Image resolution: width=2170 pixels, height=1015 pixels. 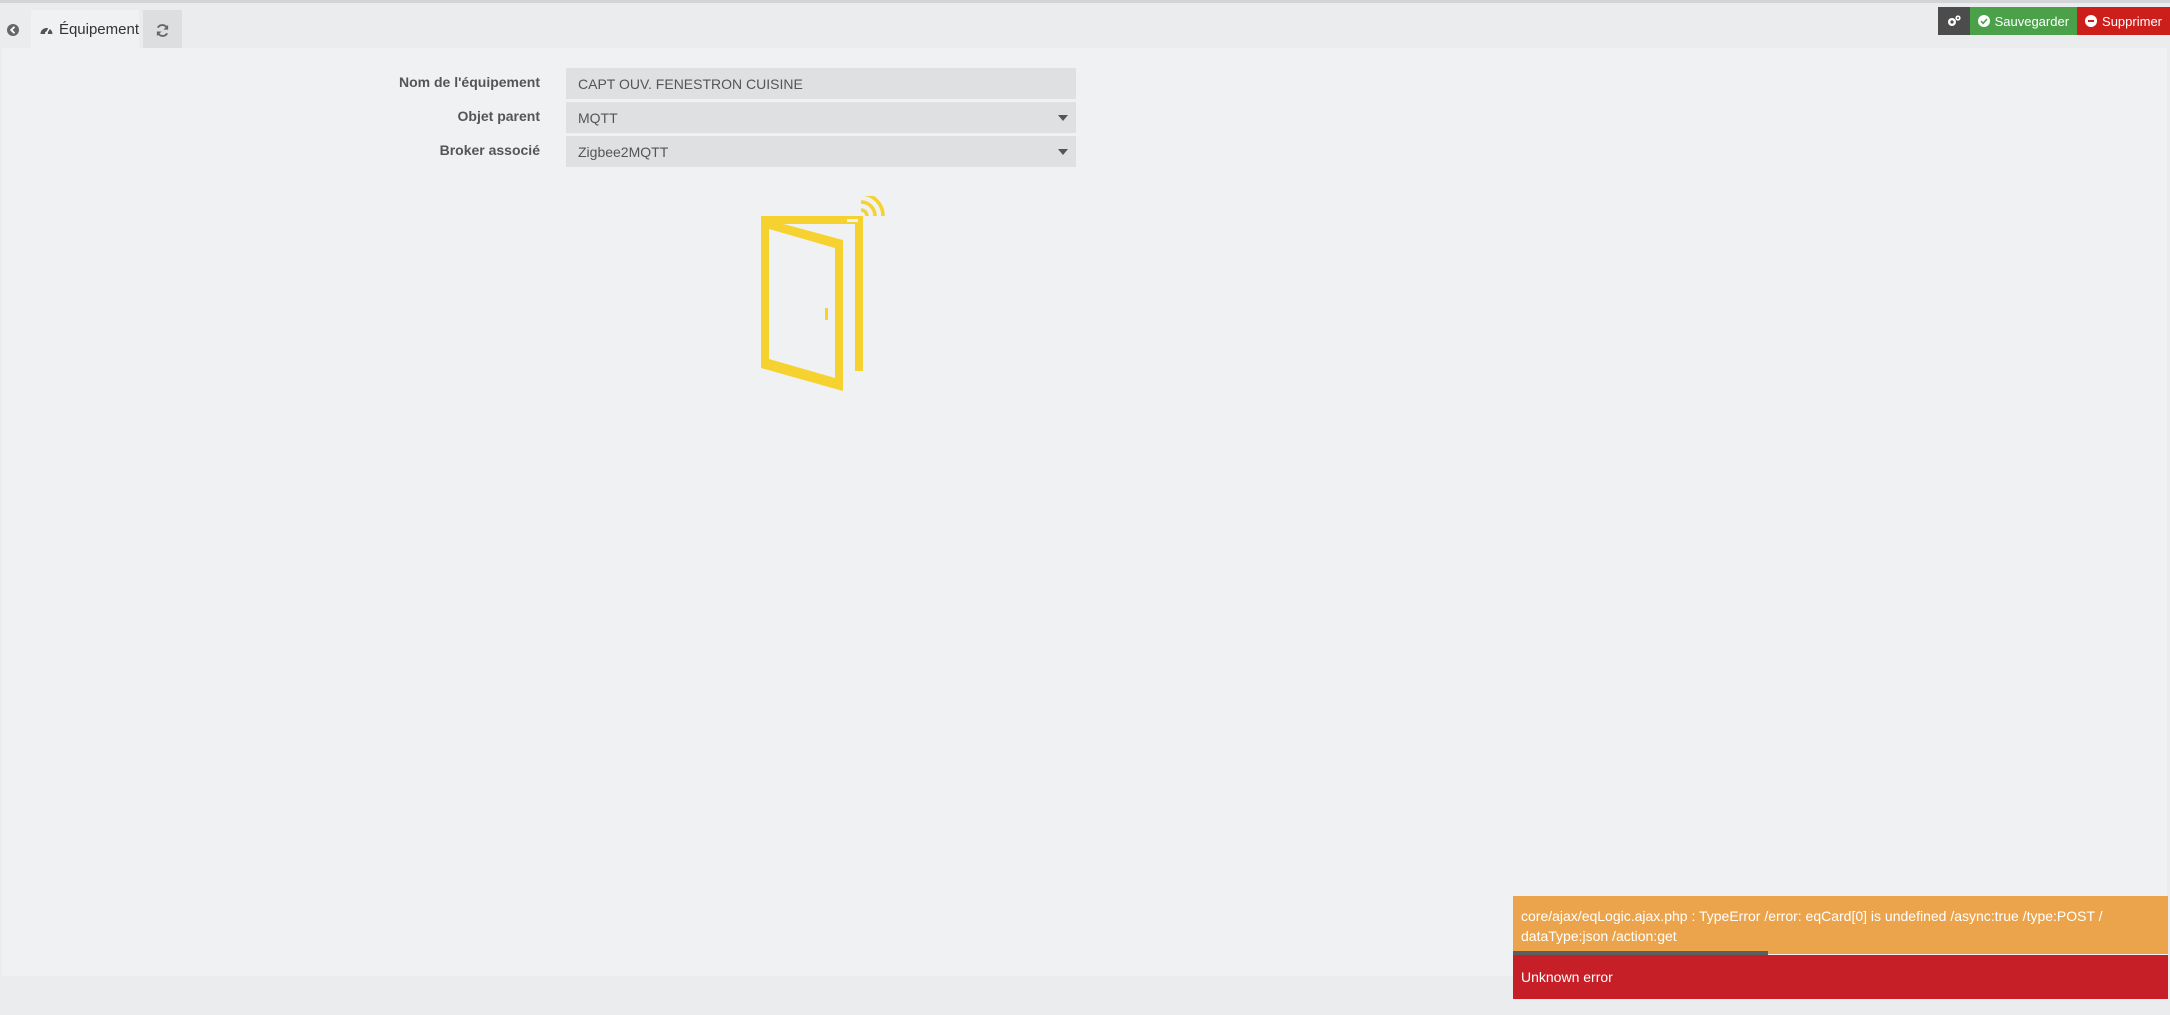 What do you see at coordinates (821, 83) in the screenshot?
I see `name-input: CAPT OUV. FENESTRON CUISINE` at bounding box center [821, 83].